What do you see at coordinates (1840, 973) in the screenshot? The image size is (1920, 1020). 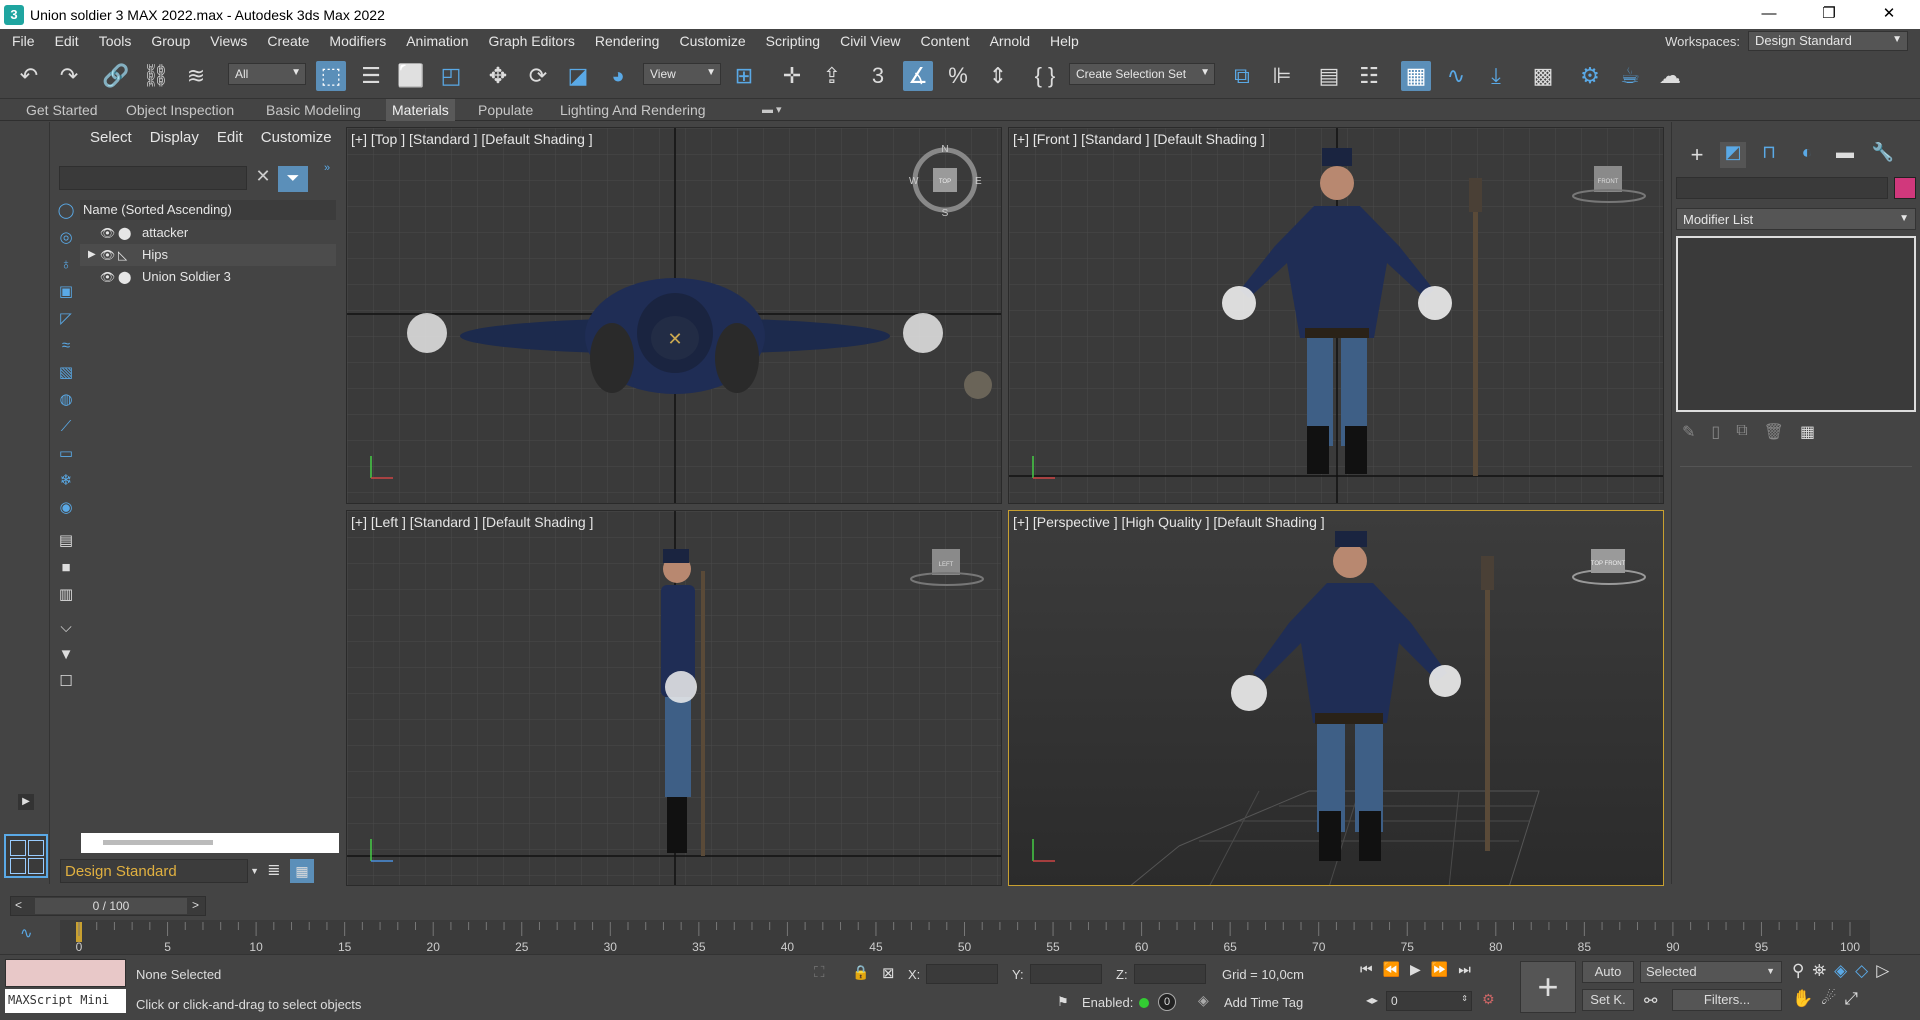 I see `zoom-extents-icon: ◈` at bounding box center [1840, 973].